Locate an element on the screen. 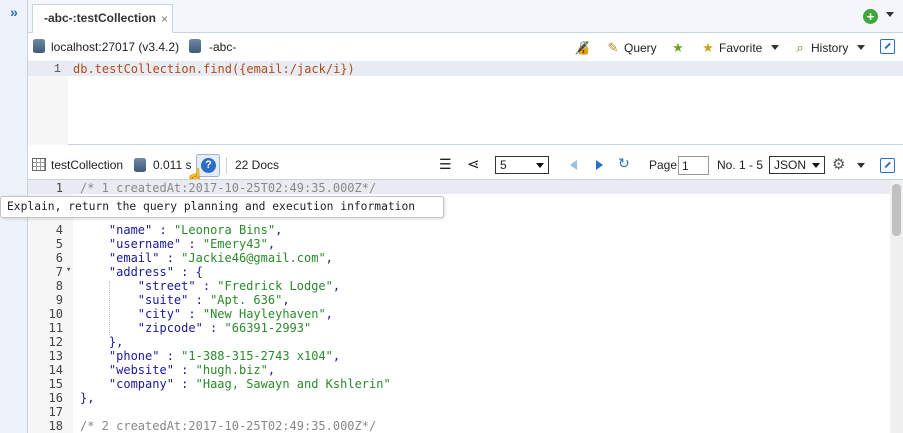  docs-count: 22 Docs is located at coordinates (257, 165).